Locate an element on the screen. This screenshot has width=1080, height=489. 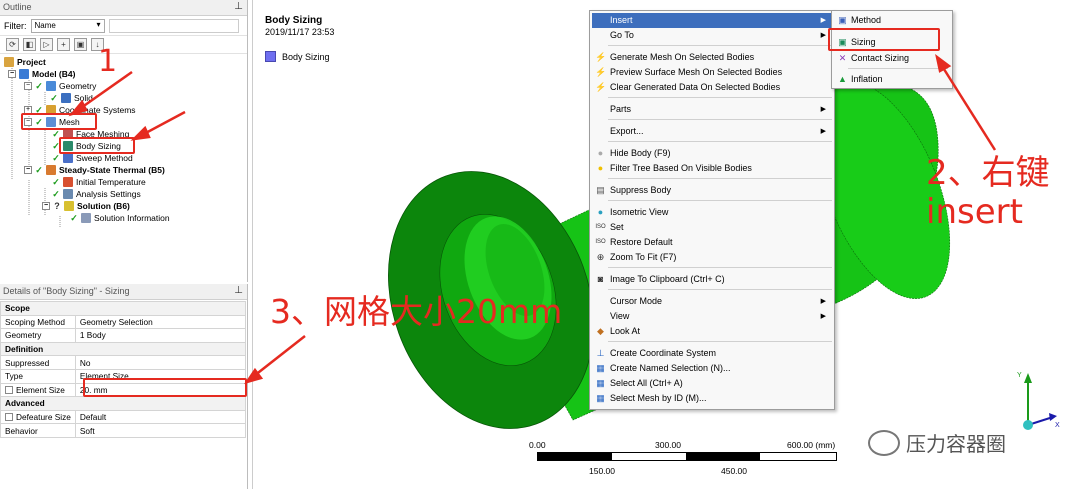
details-row: Scoping Method Geometry Selection is located at coordinates (123, 322).